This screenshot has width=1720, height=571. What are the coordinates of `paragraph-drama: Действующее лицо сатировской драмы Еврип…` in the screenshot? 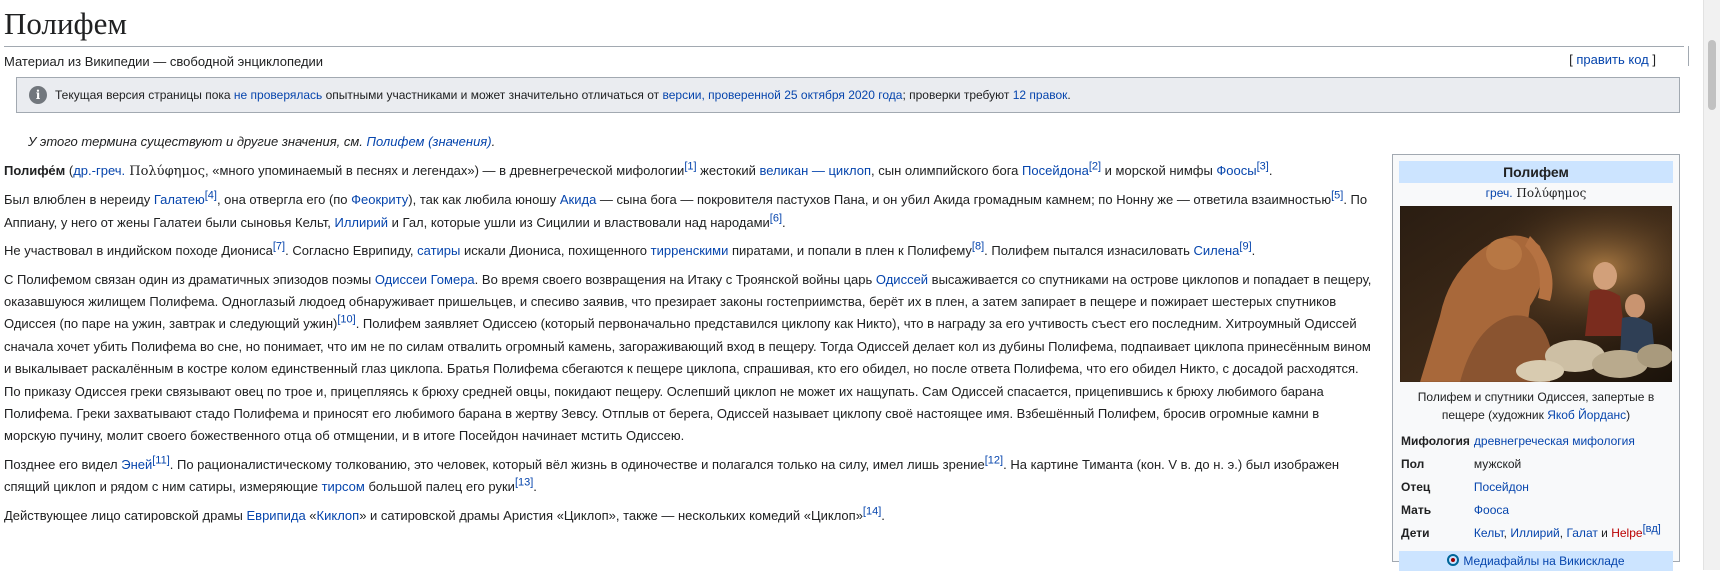 It's located at (444, 514).